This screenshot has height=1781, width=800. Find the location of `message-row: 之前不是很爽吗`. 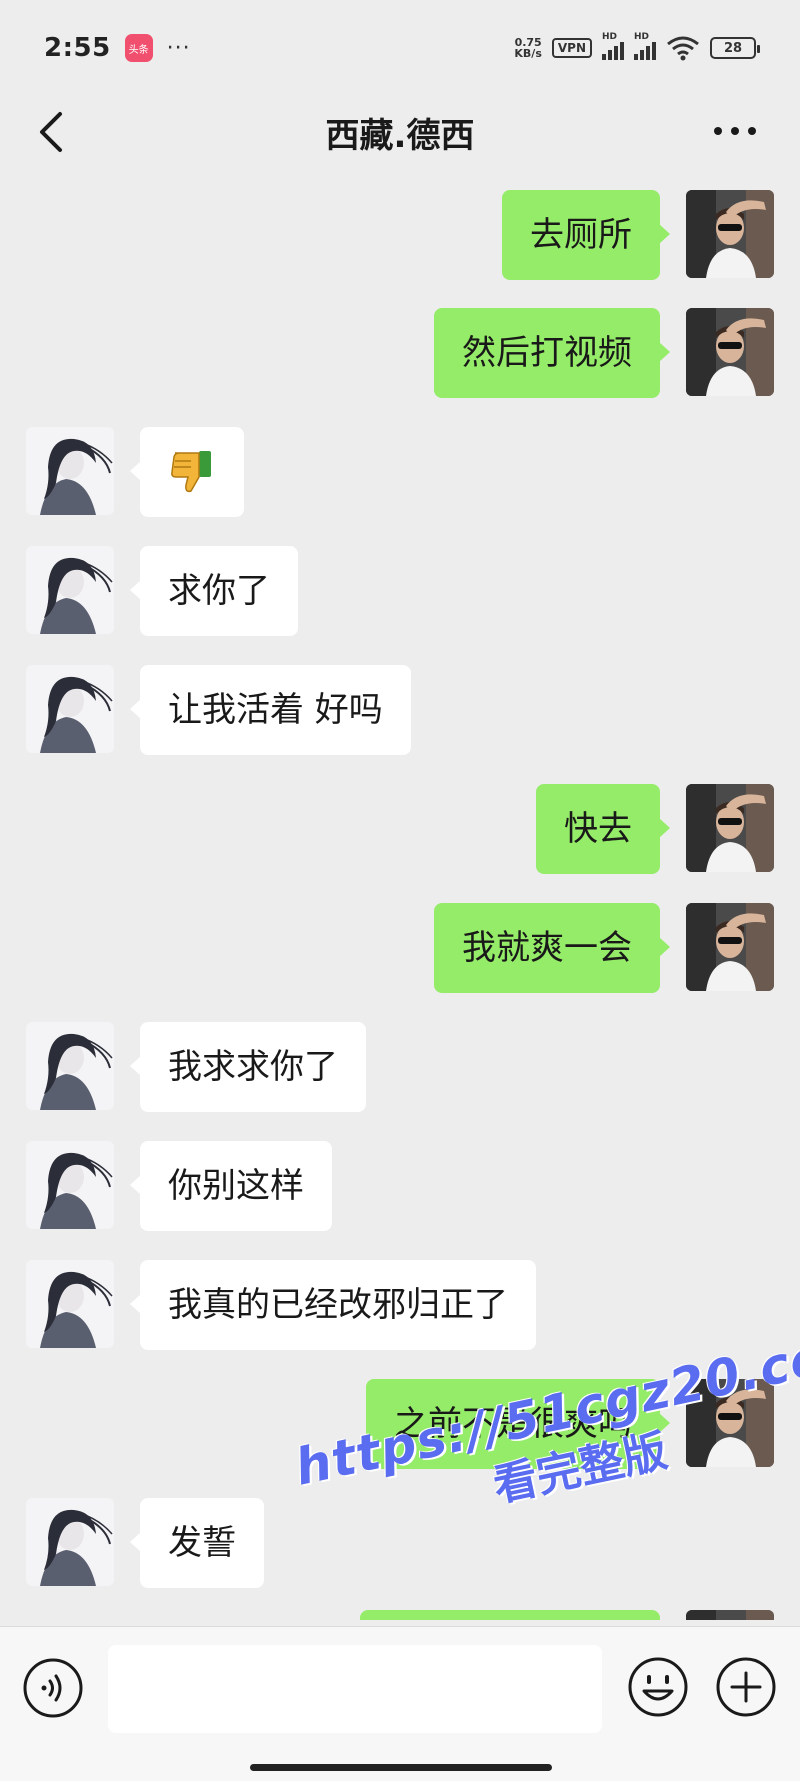

message-row: 之前不是很爽吗 is located at coordinates (400, 1419).